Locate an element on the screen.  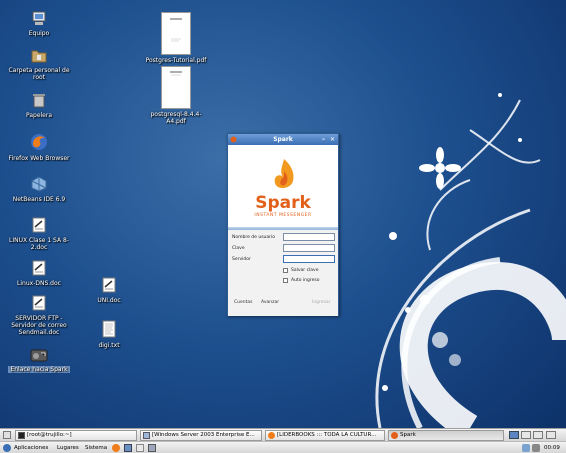
auto-login-checkbox is located at coordinates (285, 280).